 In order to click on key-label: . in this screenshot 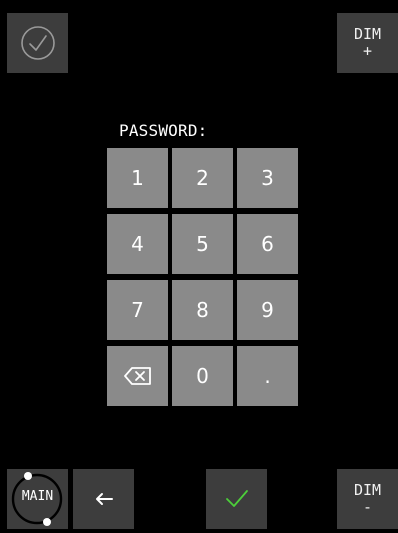, I will do `click(267, 376)`.